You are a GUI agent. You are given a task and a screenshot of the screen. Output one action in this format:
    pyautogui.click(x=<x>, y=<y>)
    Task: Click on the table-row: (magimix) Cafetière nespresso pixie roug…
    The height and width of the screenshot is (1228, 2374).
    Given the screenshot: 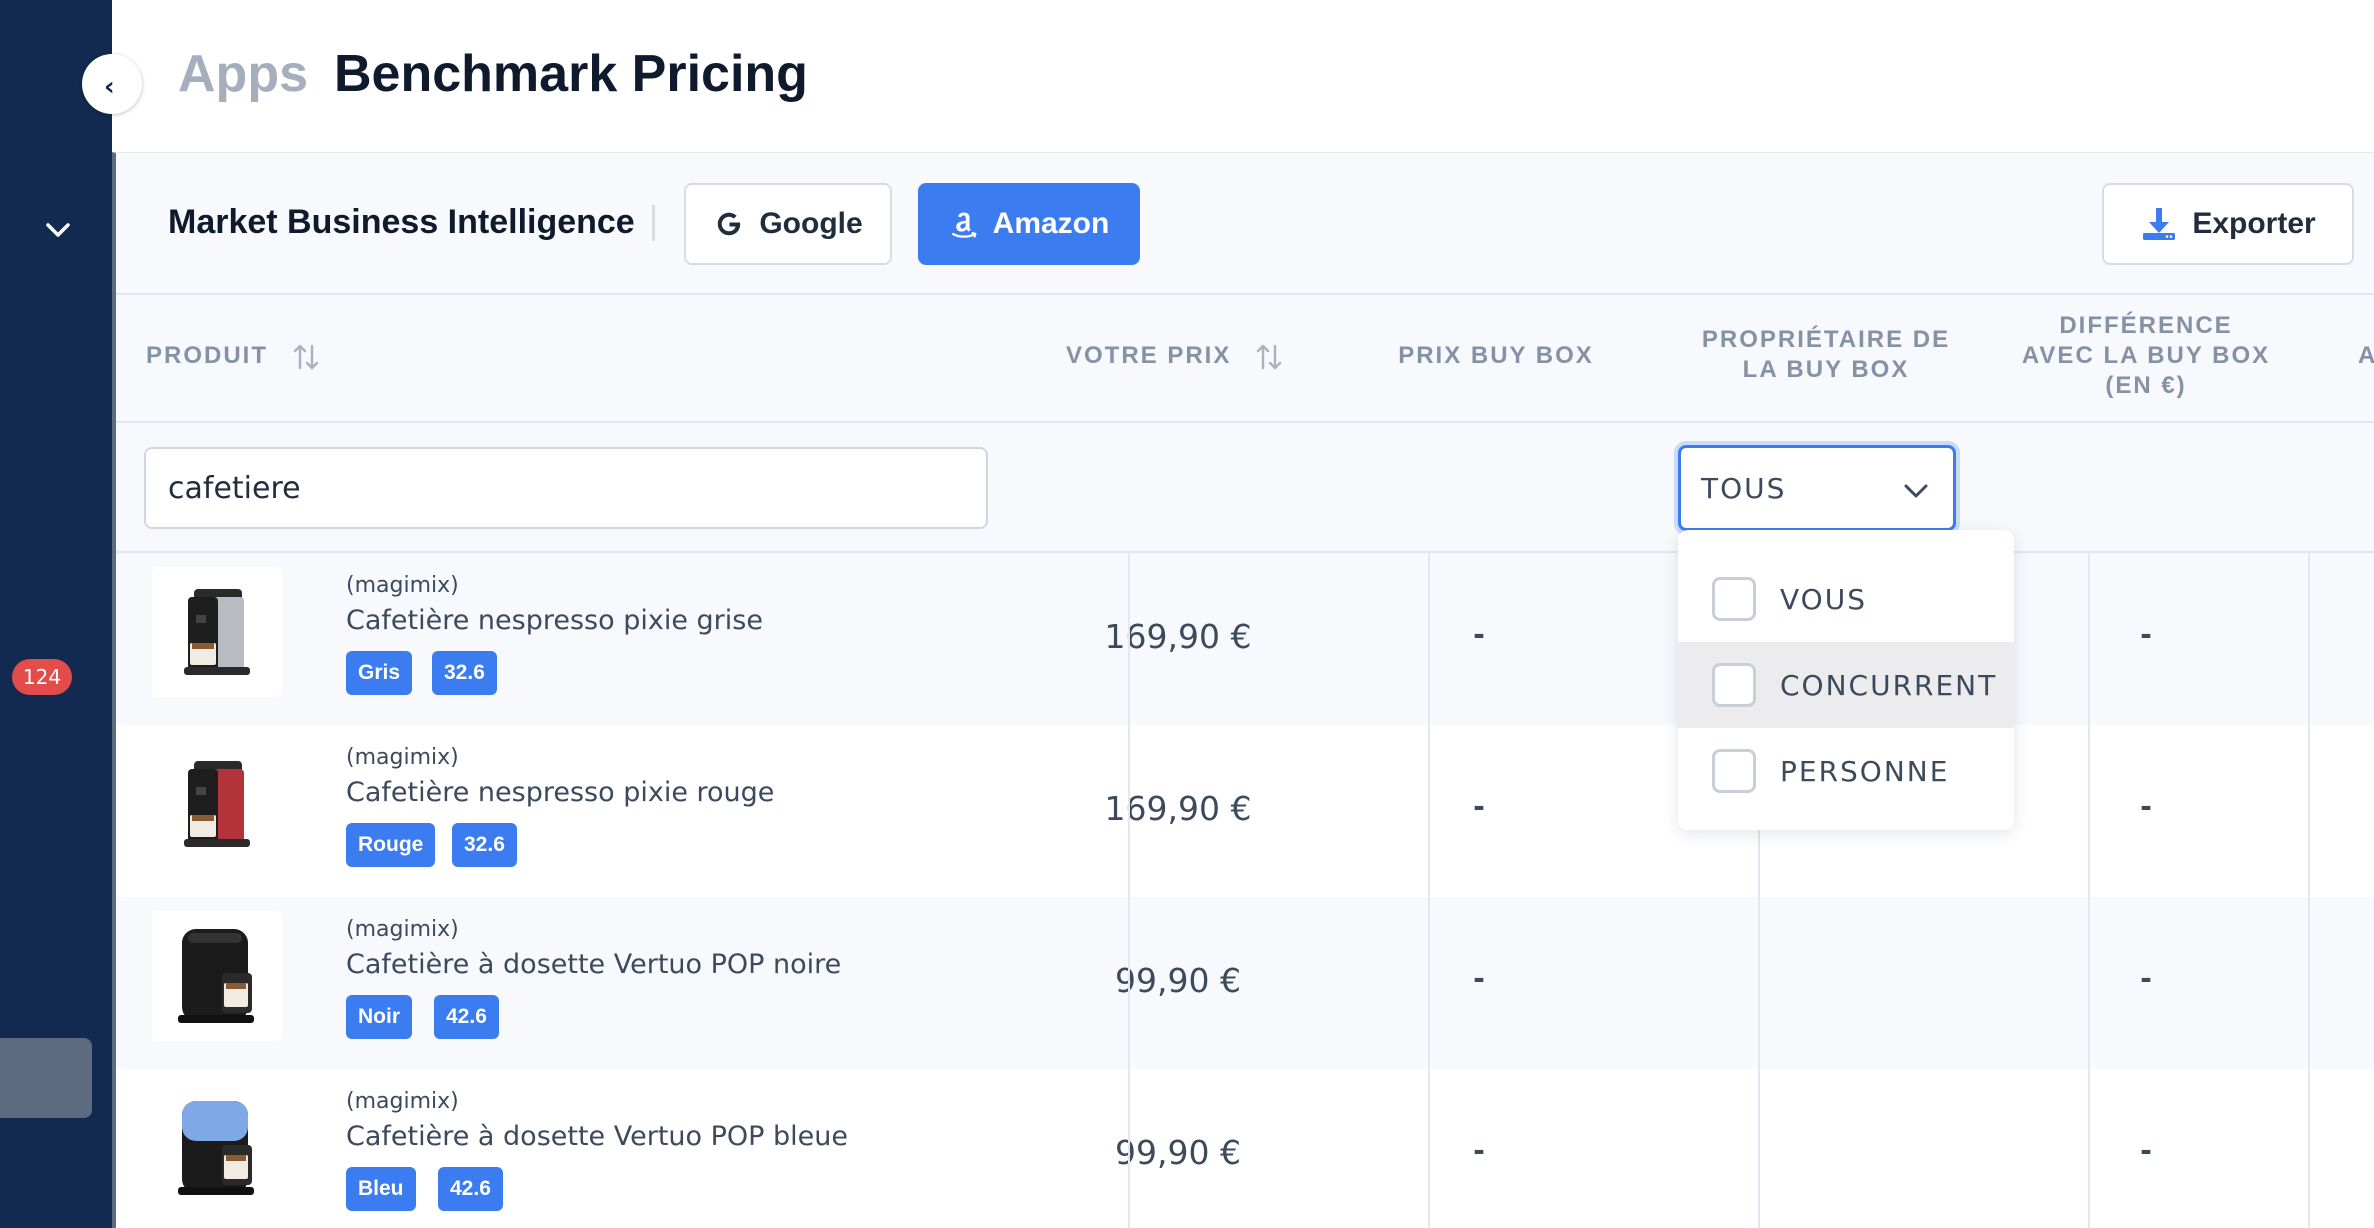 What is the action you would take?
    pyautogui.click(x=1245, y=811)
    